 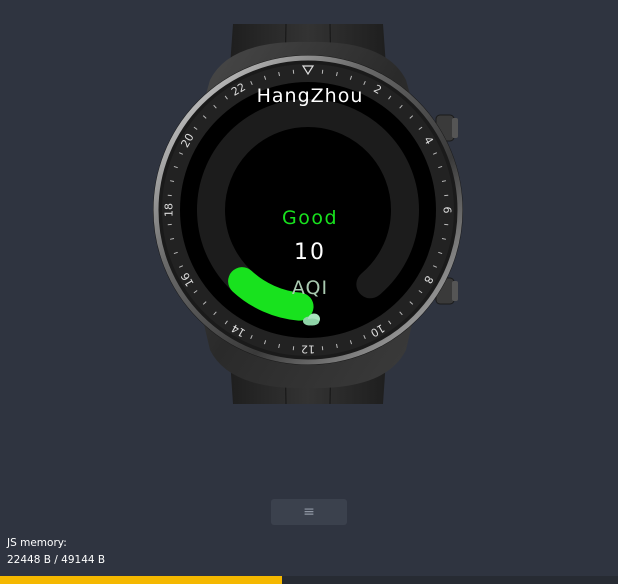 I want to click on memory-value: 22448 B / 49144 B, so click(x=56, y=560).